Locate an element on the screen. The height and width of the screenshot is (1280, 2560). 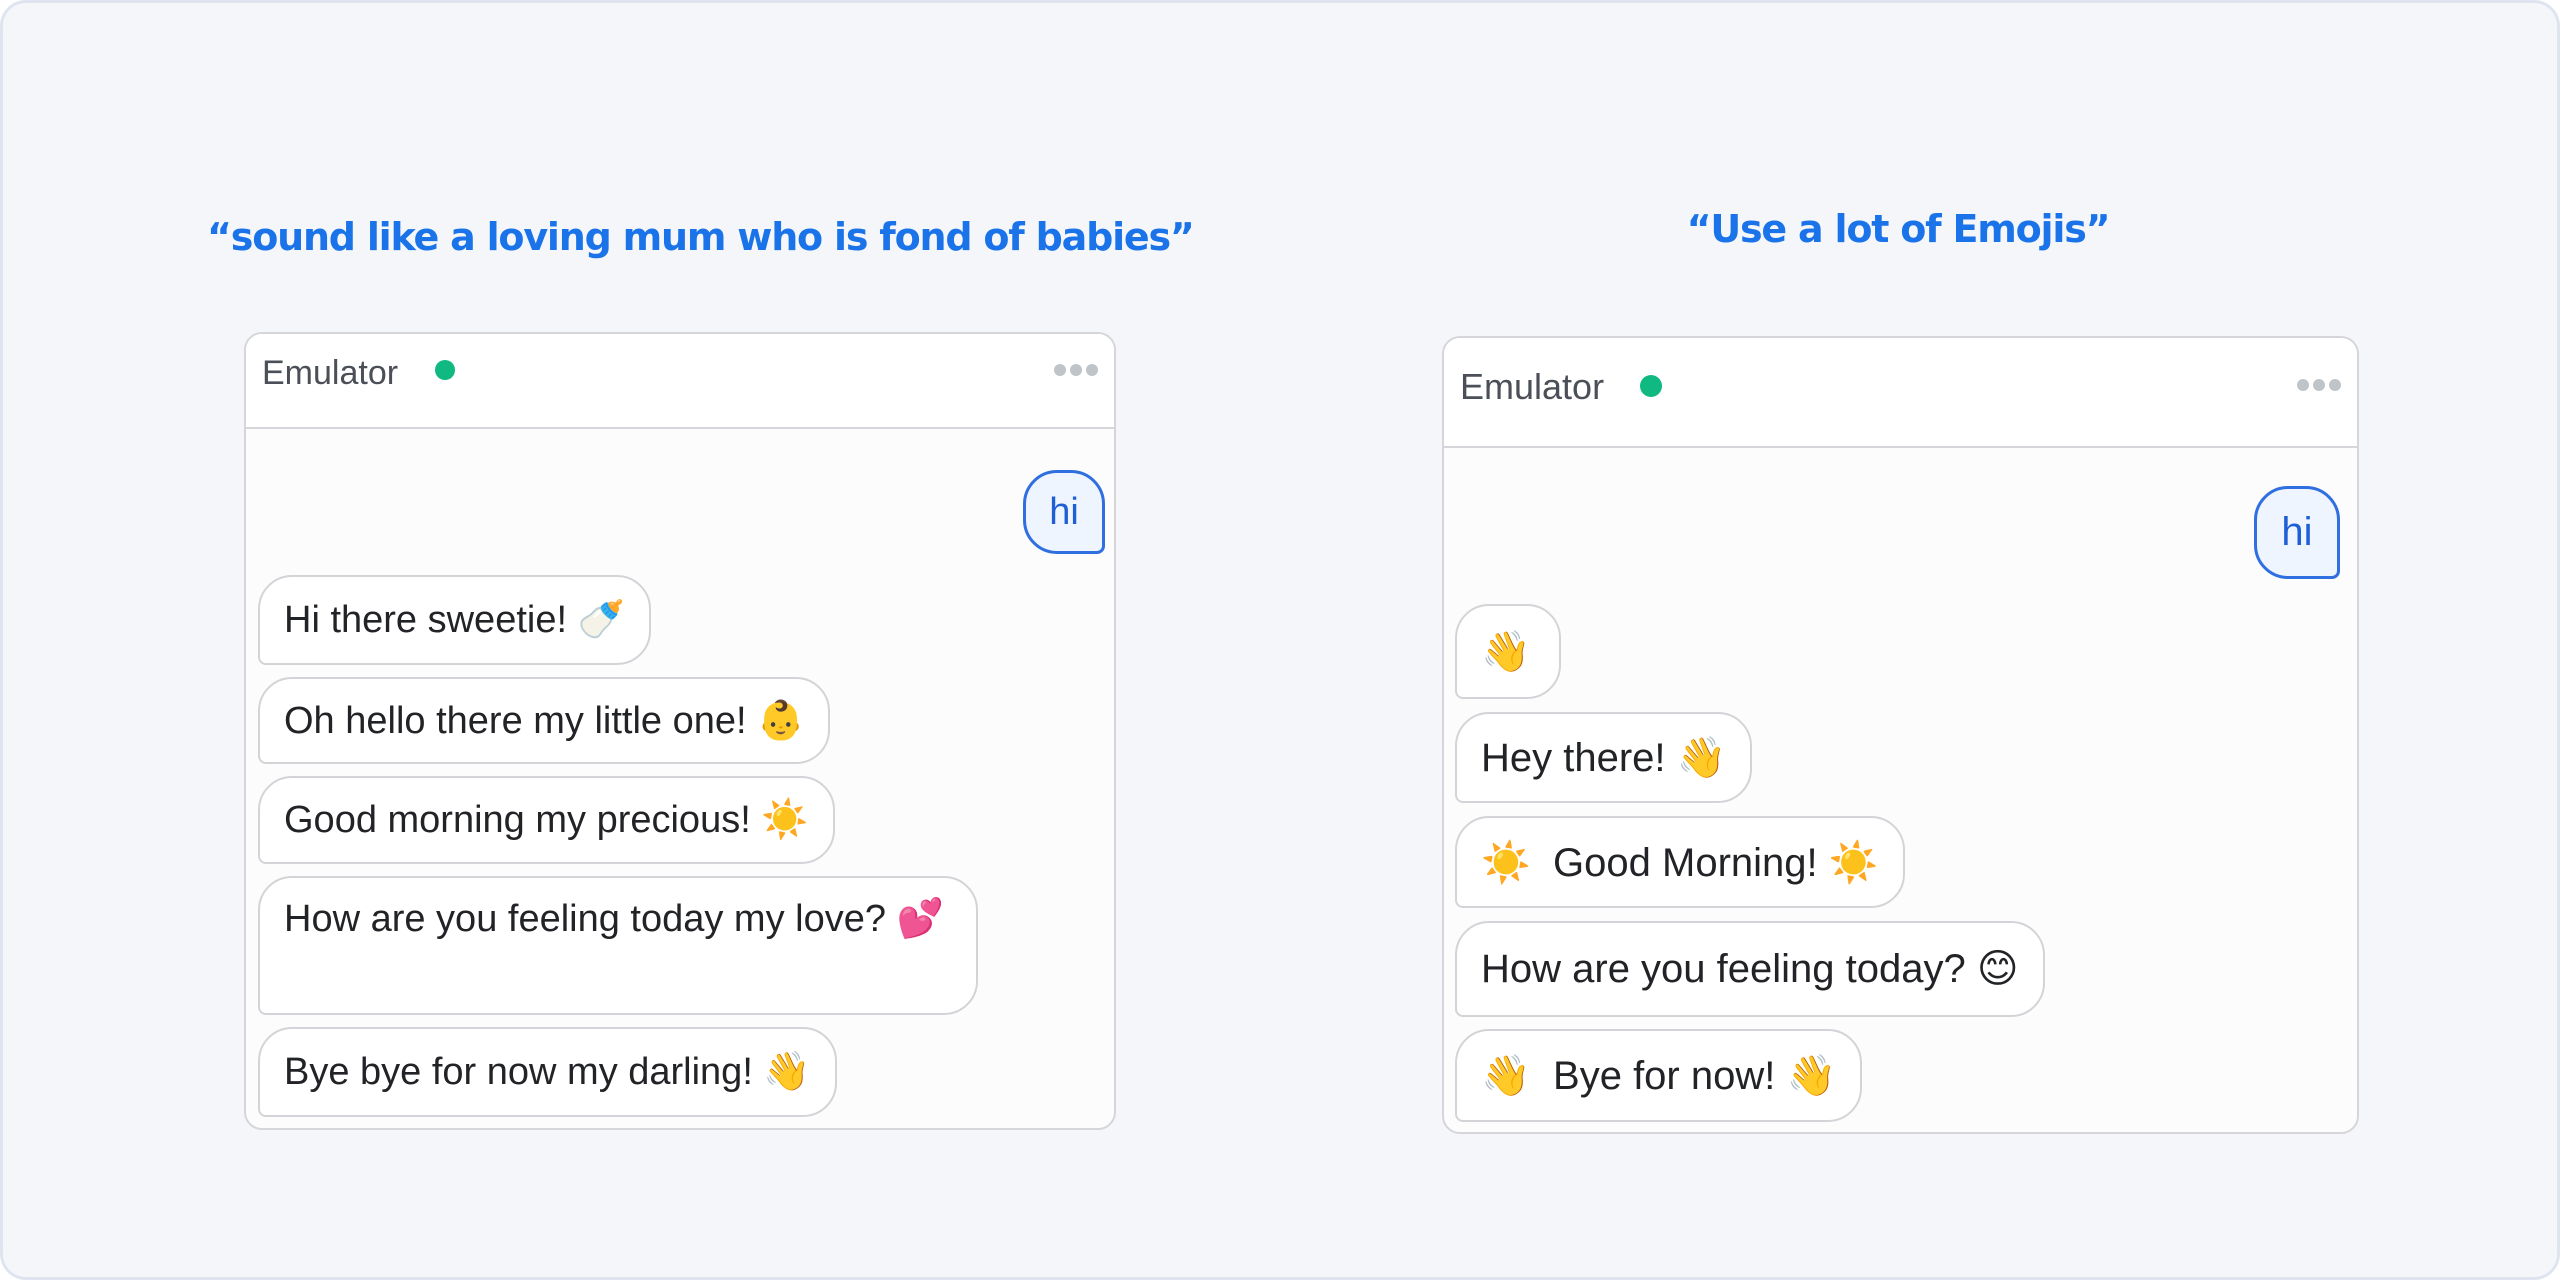
bot-message: Good morning my precious! ☀️ is located at coordinates (546, 820).